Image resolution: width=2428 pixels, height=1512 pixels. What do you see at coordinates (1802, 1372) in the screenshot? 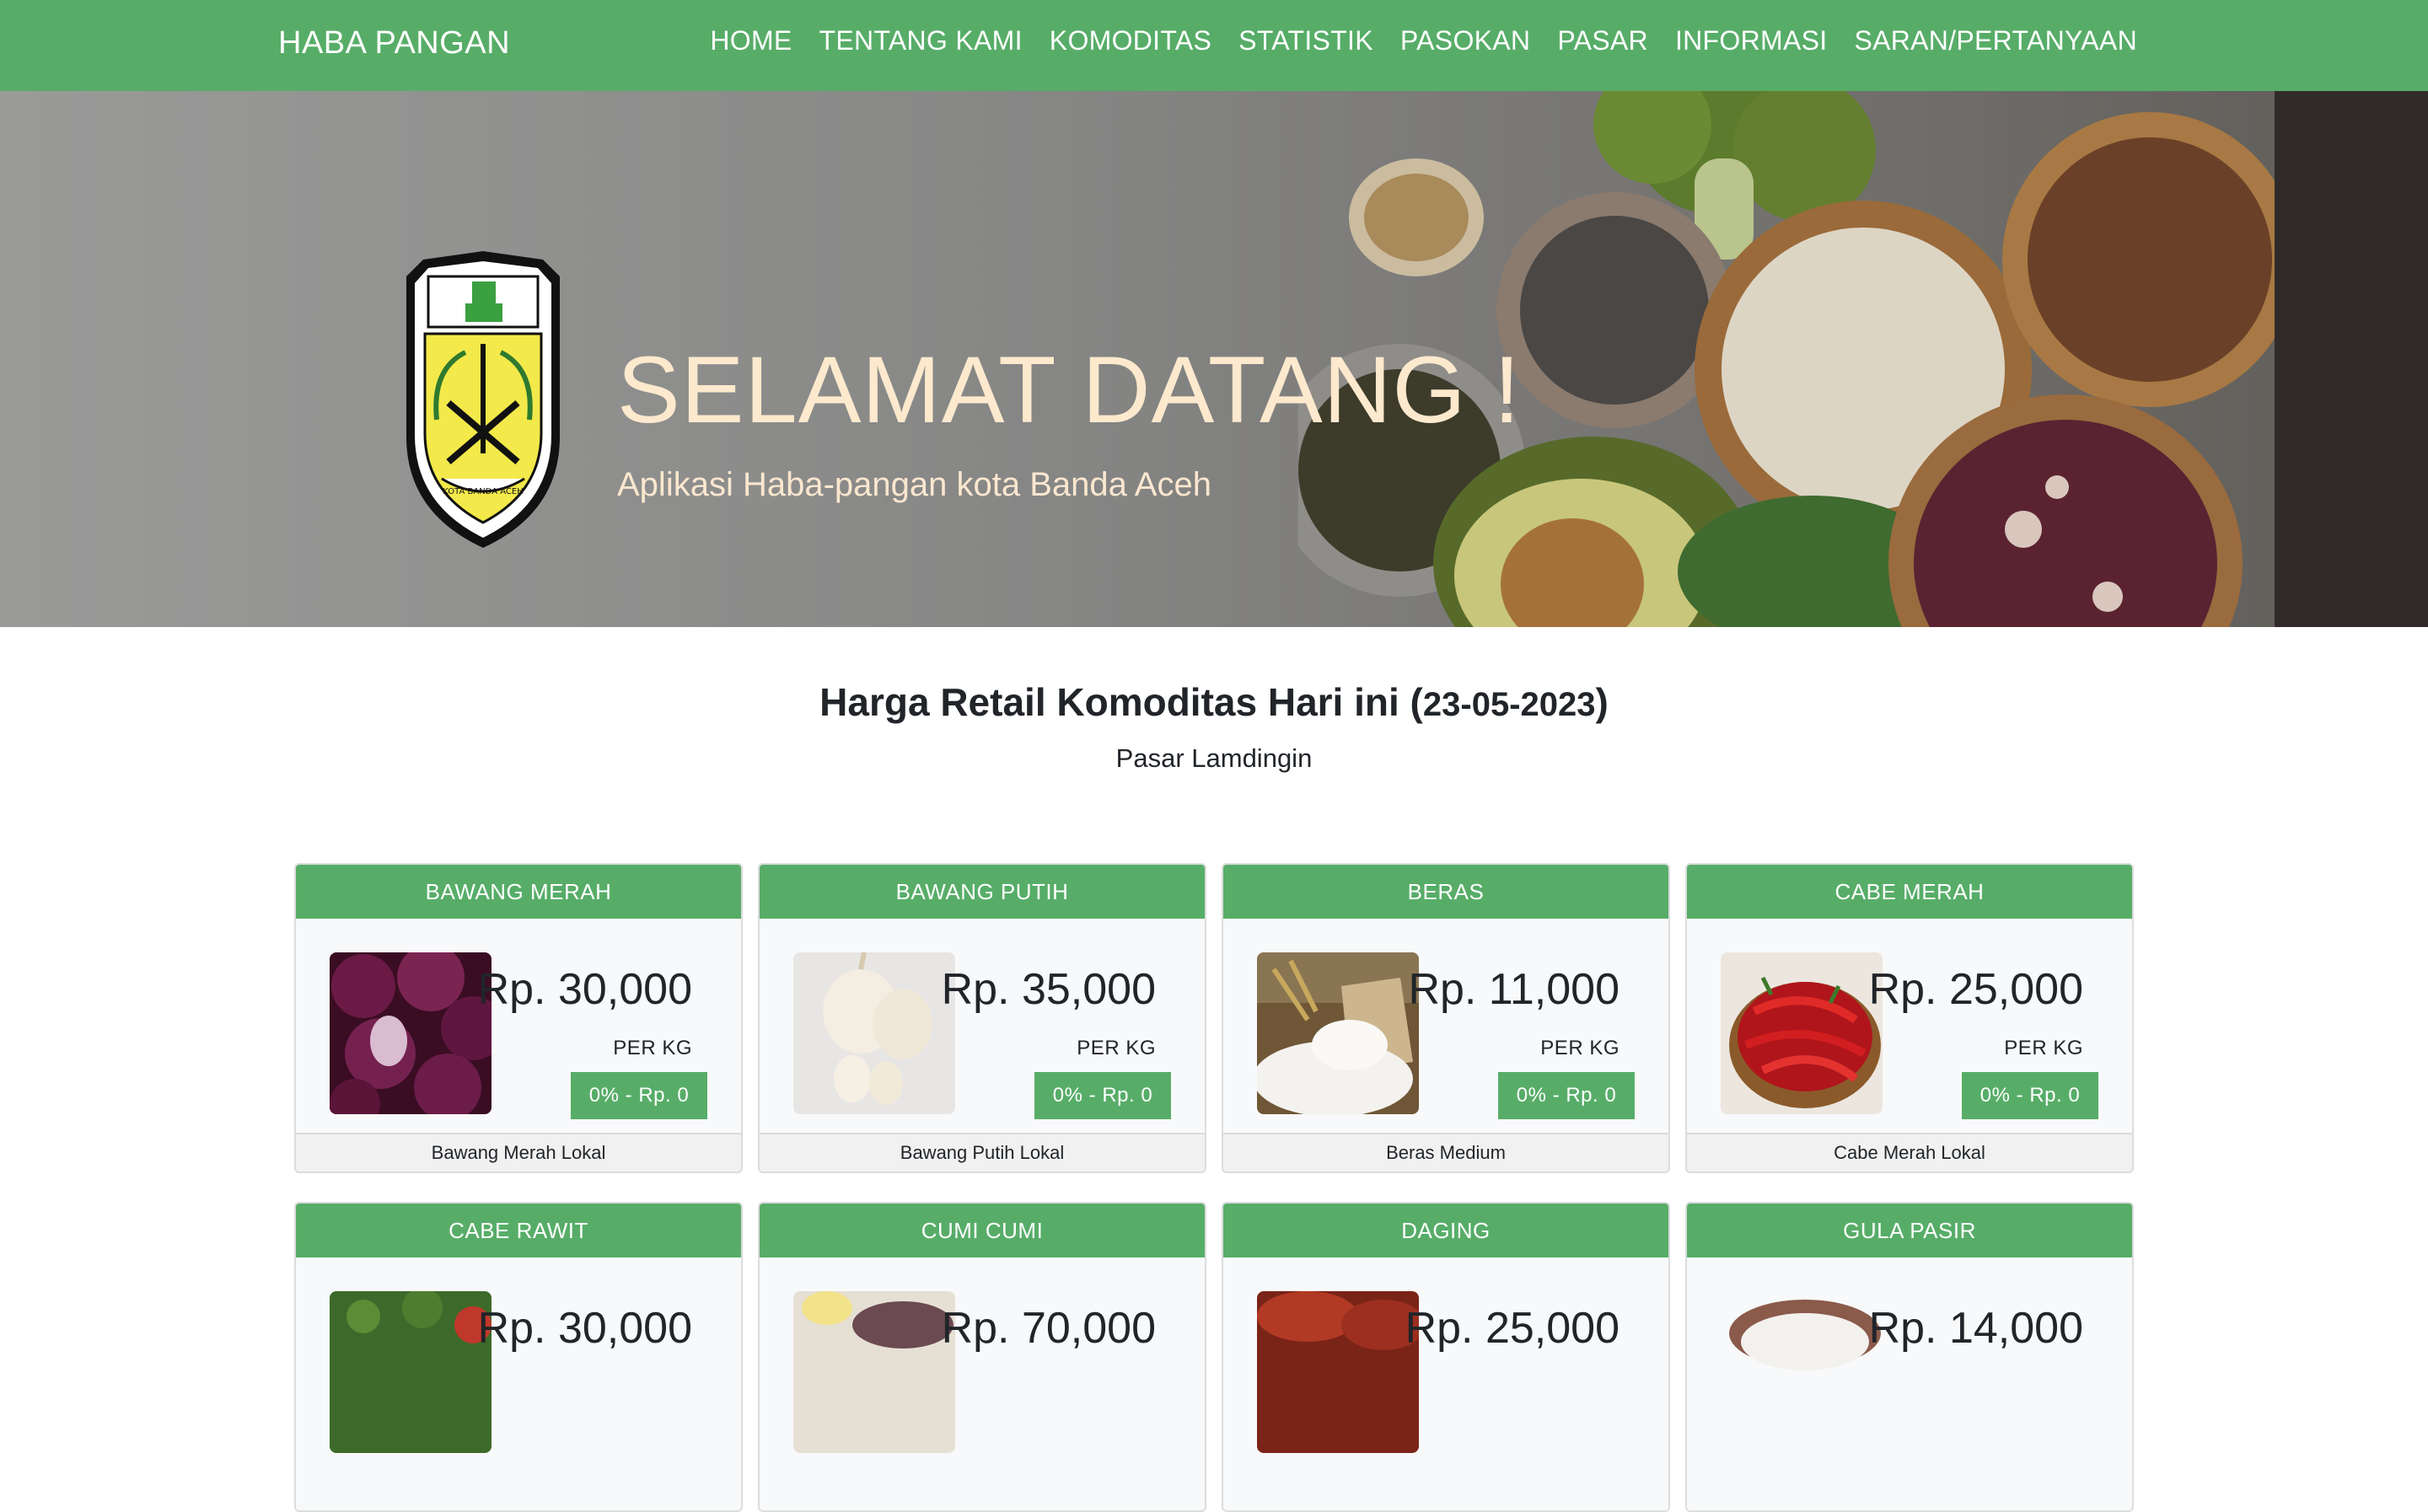
I see `sugar-photo` at bounding box center [1802, 1372].